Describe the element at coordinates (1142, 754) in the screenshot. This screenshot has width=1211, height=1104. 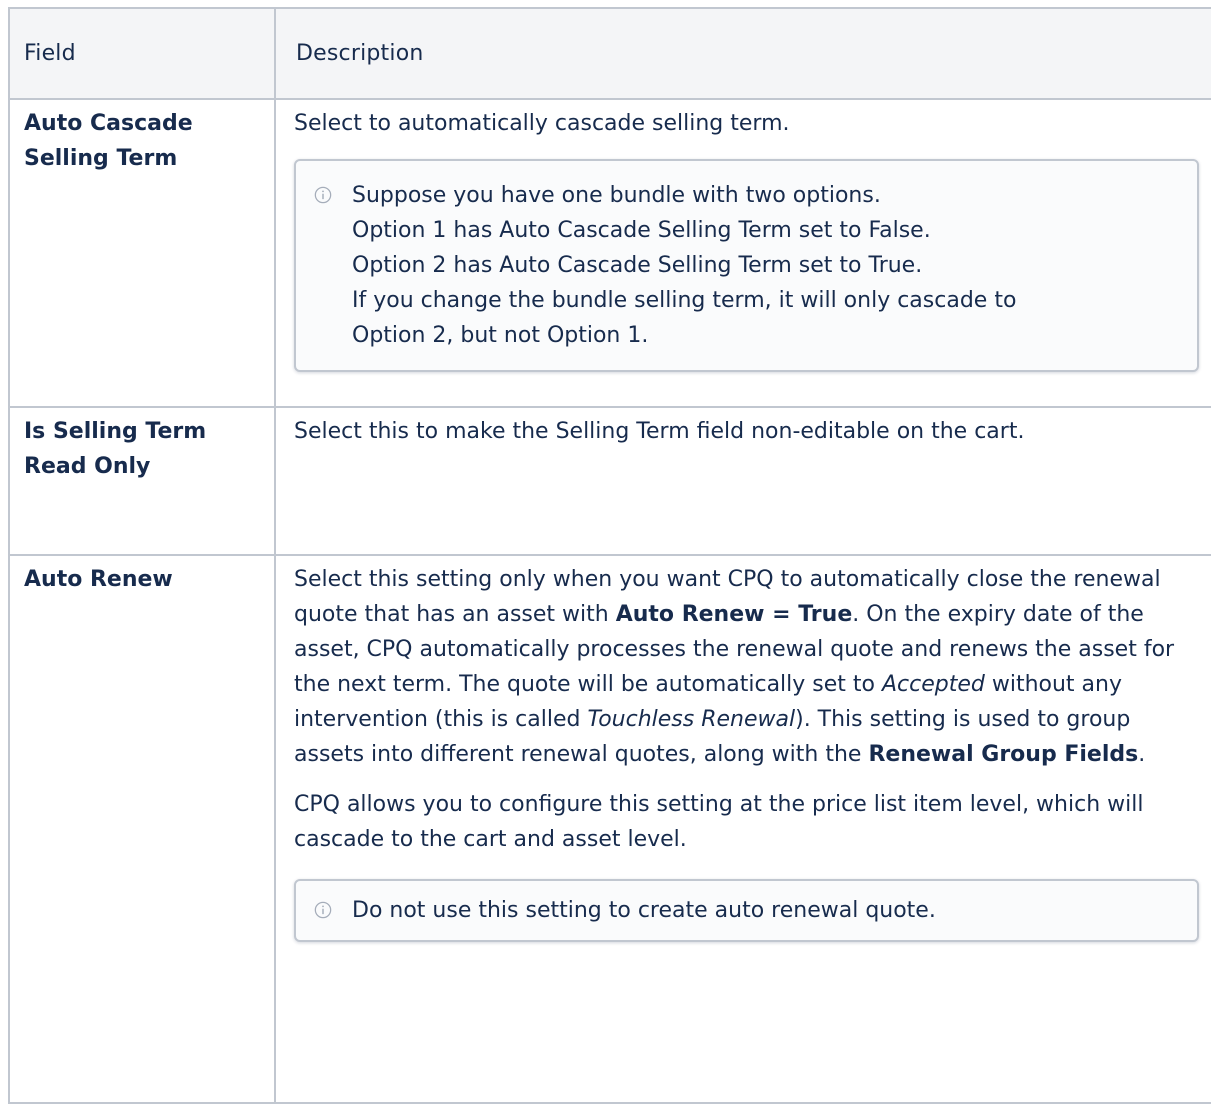
I see `text-span: .` at that location.